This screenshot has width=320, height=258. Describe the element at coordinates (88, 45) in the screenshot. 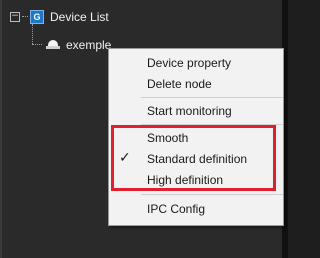

I see `tree-child-label: exemple` at that location.